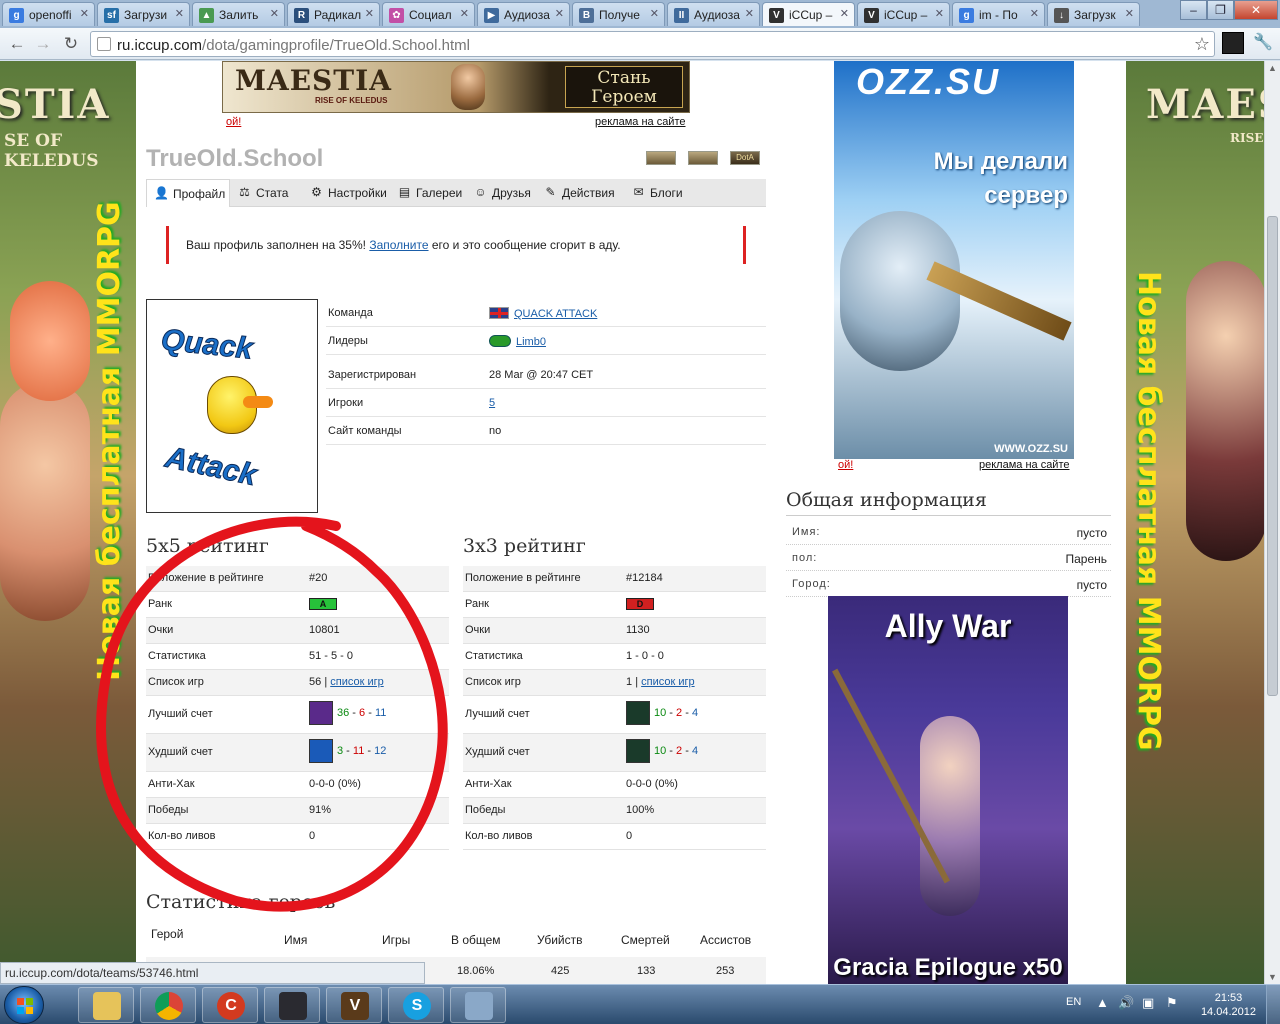 The image size is (1280, 1024). What do you see at coordinates (511, 193) in the screenshot?
I see `profile-tab-label: Друзья` at bounding box center [511, 193].